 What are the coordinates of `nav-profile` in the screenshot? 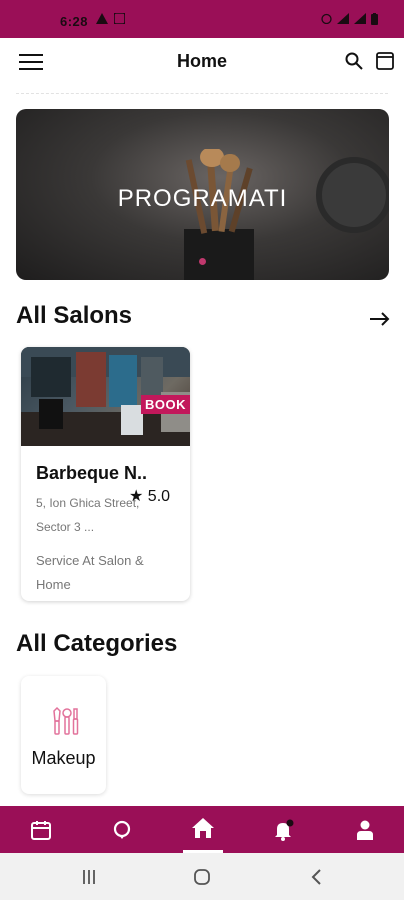 It's located at (365, 829).